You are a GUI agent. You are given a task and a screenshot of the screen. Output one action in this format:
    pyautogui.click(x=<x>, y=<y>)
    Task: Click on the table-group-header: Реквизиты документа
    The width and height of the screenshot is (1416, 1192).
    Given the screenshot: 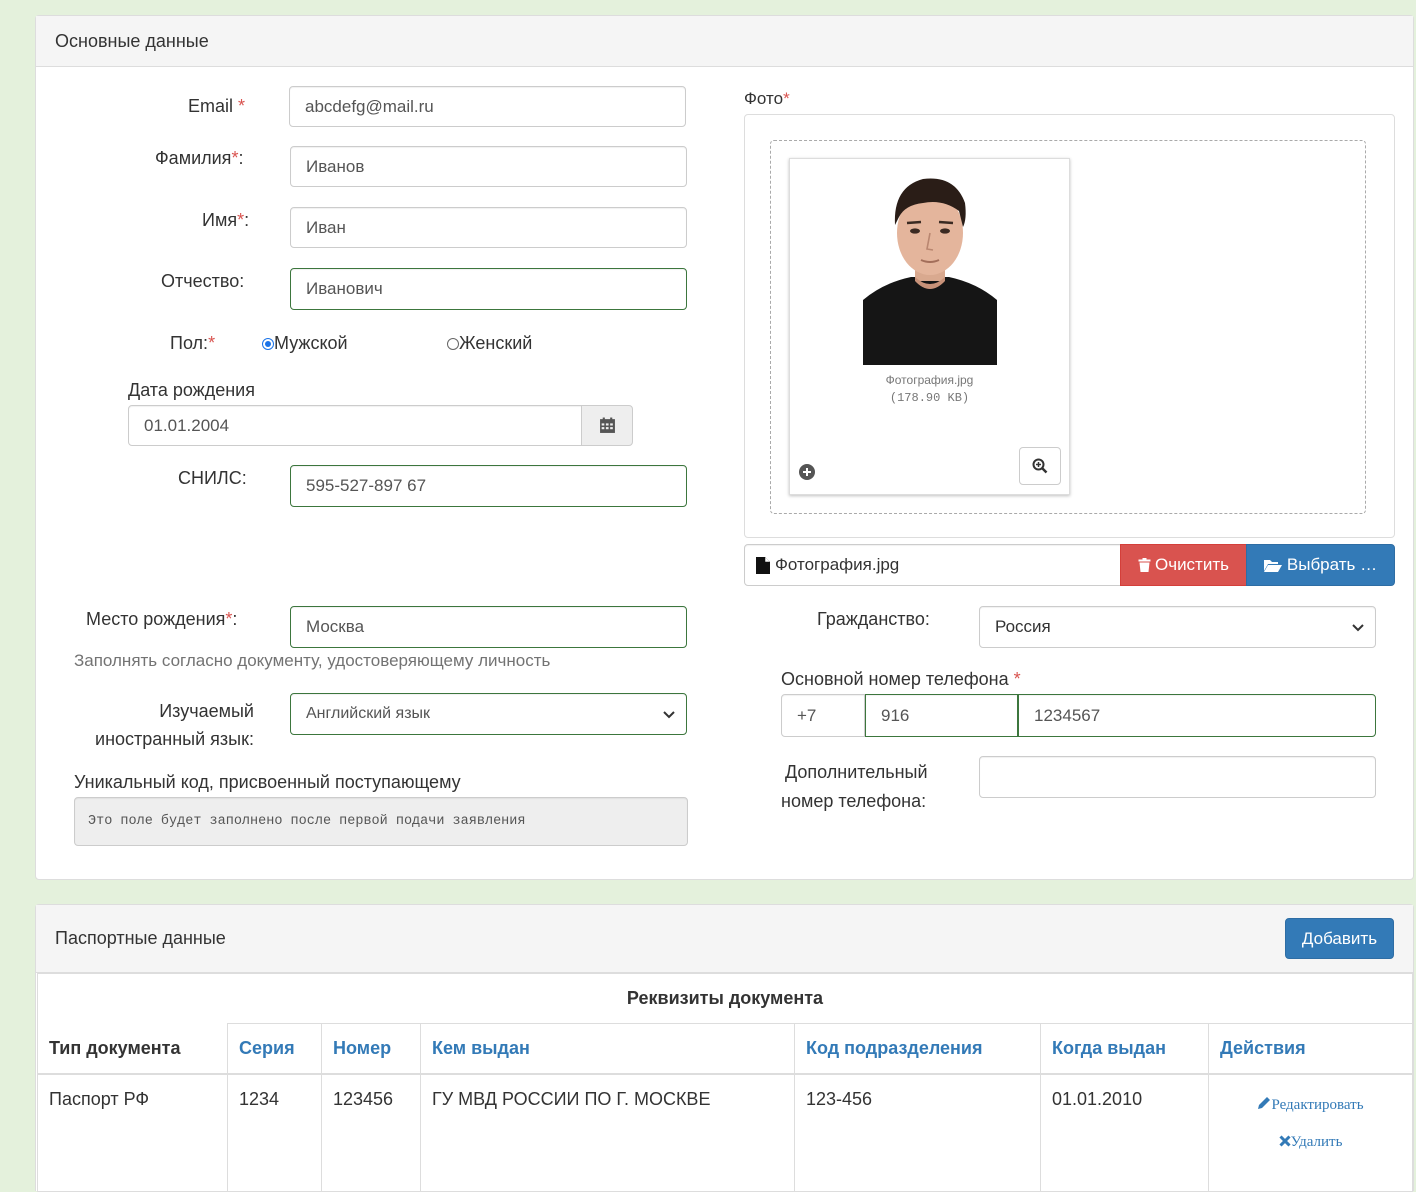 What is the action you would take?
    pyautogui.click(x=725, y=998)
    